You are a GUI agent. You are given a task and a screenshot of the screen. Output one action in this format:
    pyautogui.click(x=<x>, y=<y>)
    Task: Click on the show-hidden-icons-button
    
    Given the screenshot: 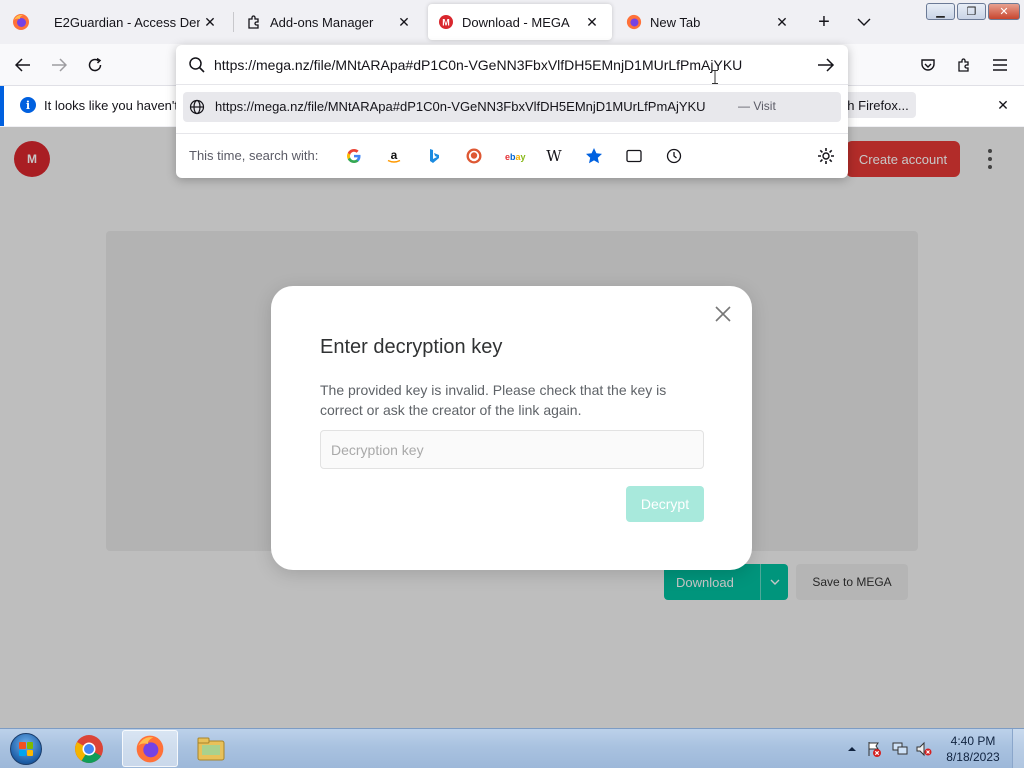 What is the action you would take?
    pyautogui.click(x=852, y=749)
    